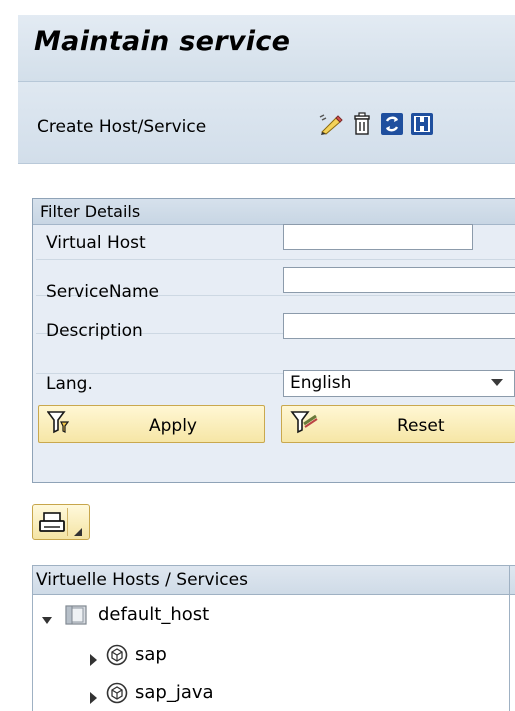 The image size is (515, 711). What do you see at coordinates (142, 580) in the screenshot?
I see `tree-header-label: Virtuelle Hosts / Services` at bounding box center [142, 580].